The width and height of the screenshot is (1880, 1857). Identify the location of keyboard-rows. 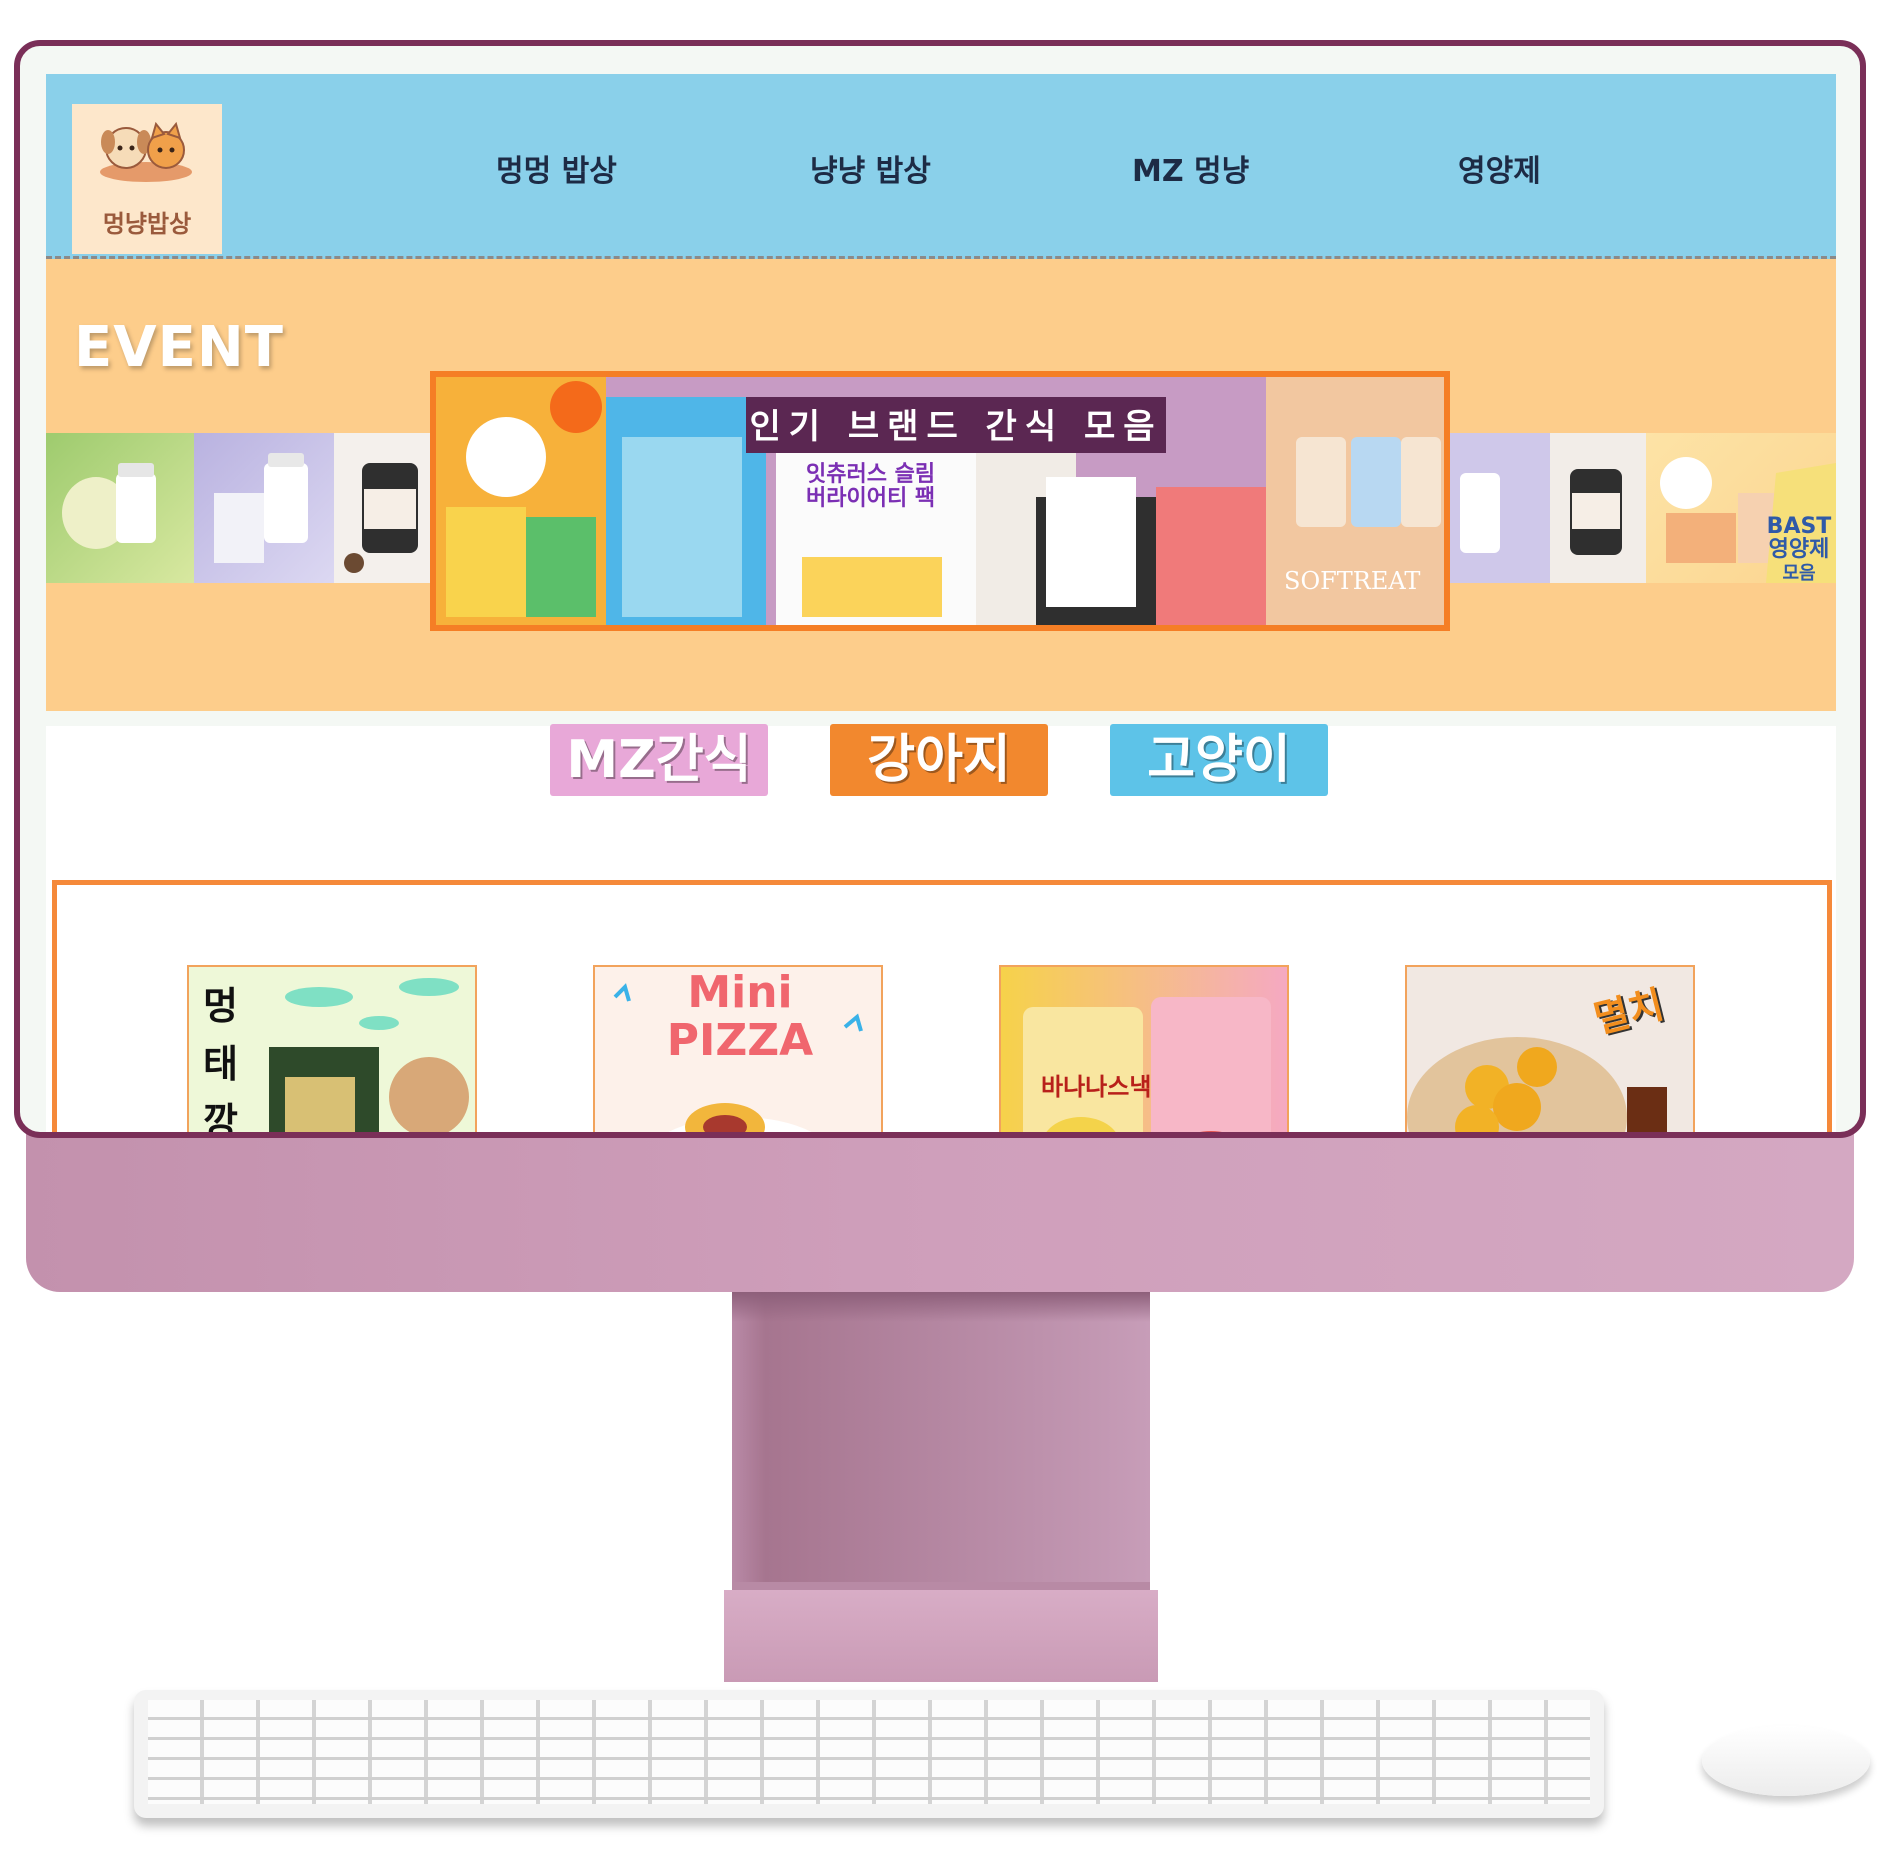
(869, 1752).